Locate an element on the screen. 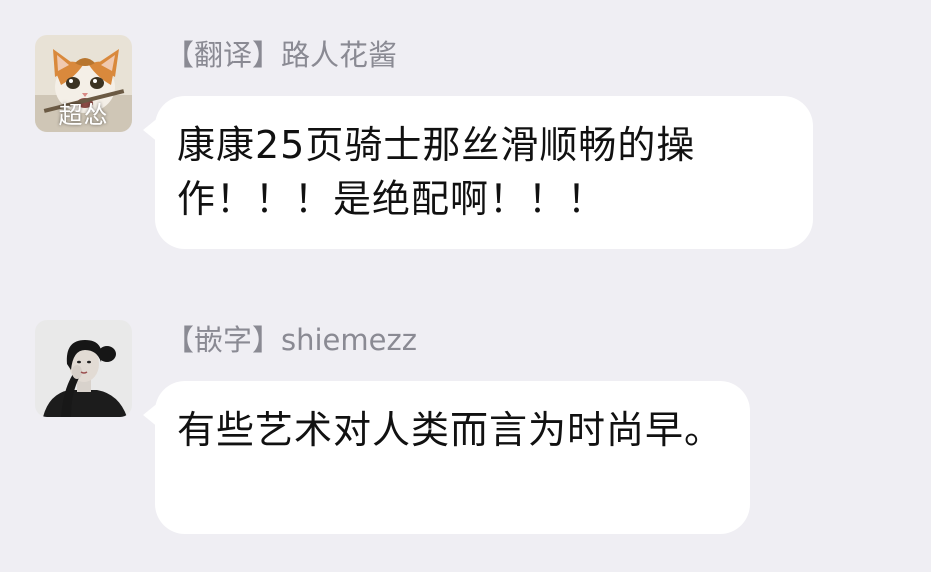  woman-photo-avatar-icon is located at coordinates (83, 368).